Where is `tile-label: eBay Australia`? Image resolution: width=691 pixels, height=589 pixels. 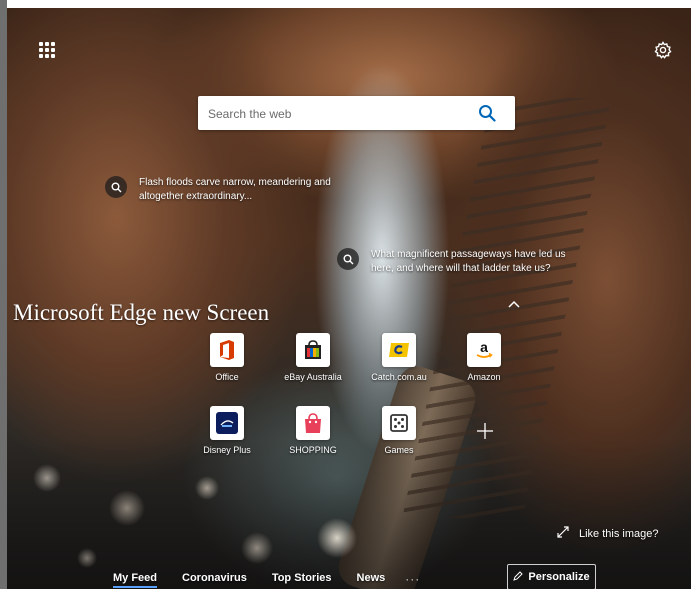 tile-label: eBay Australia is located at coordinates (313, 377).